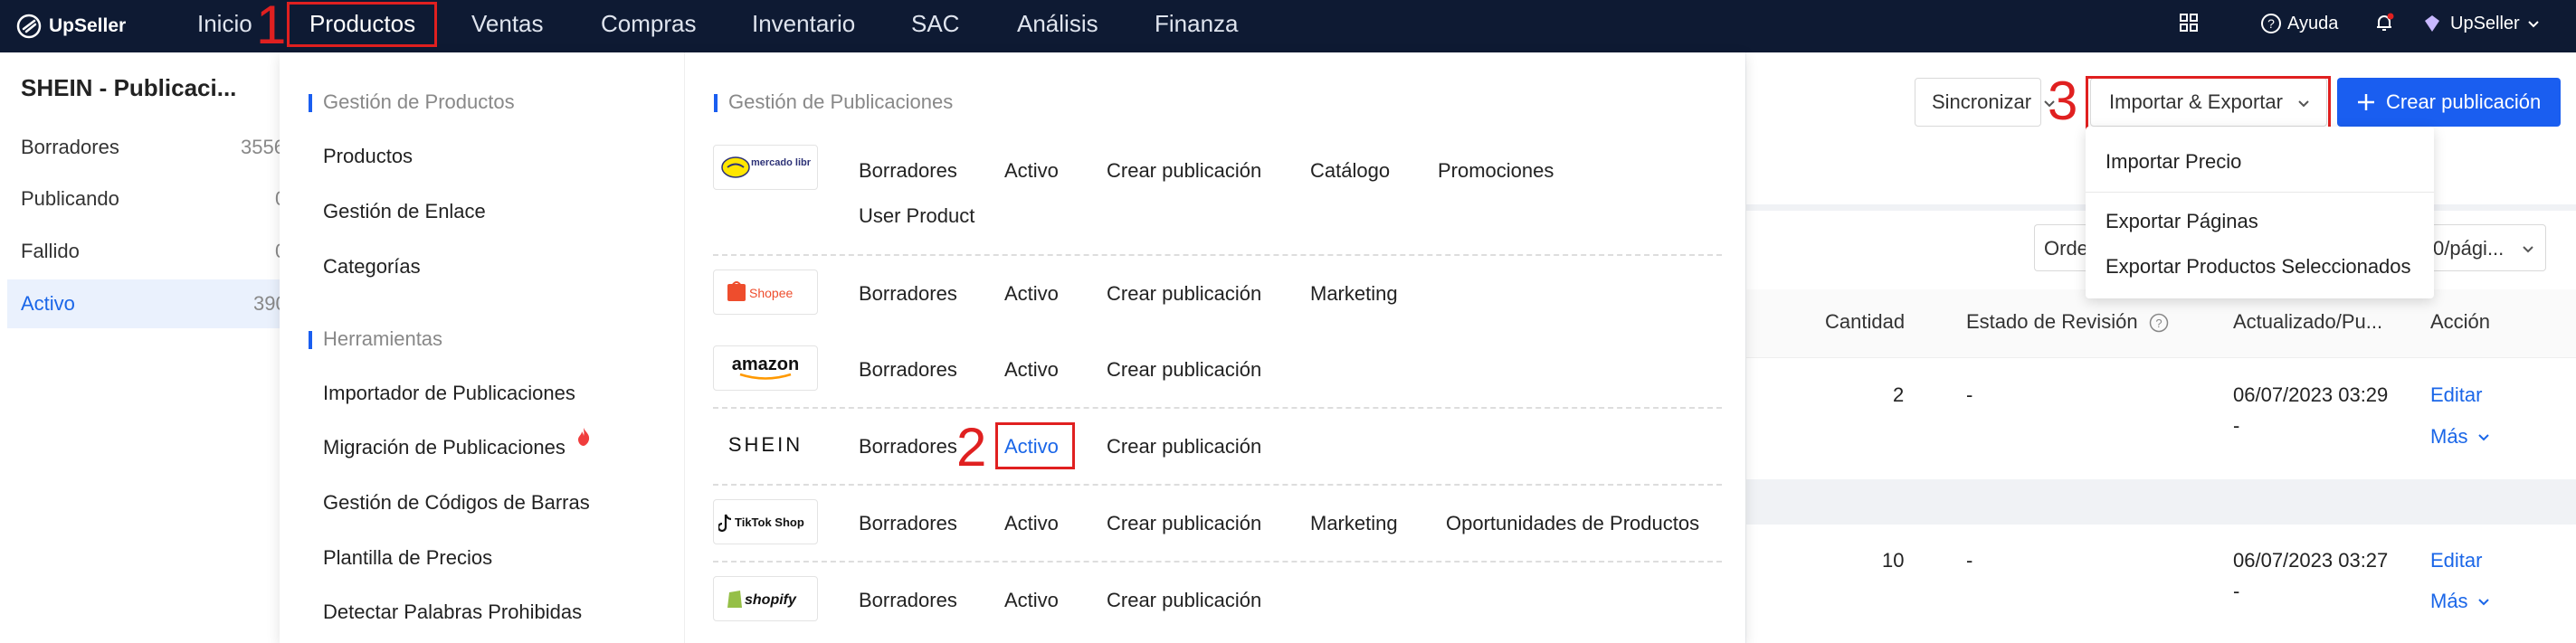  Describe the element at coordinates (1057, 26) in the screenshot. I see `nav-analisis: Análisis` at that location.